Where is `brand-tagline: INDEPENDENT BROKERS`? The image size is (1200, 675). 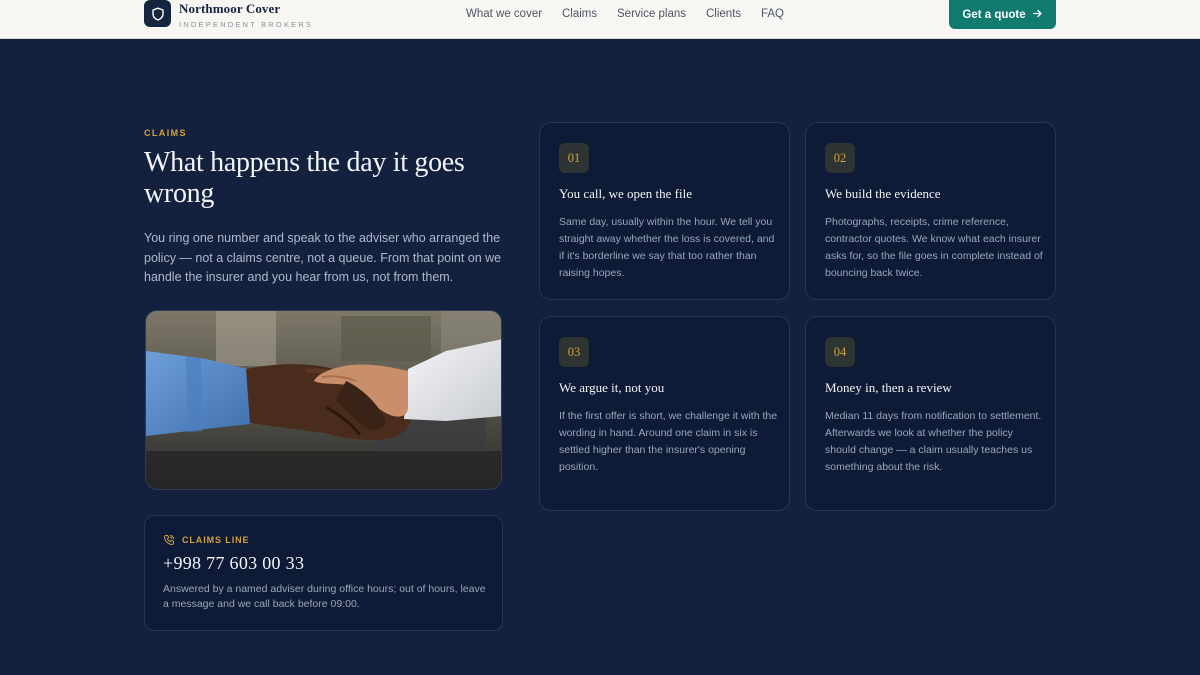
brand-tagline: INDEPENDENT BROKERS is located at coordinates (246, 24).